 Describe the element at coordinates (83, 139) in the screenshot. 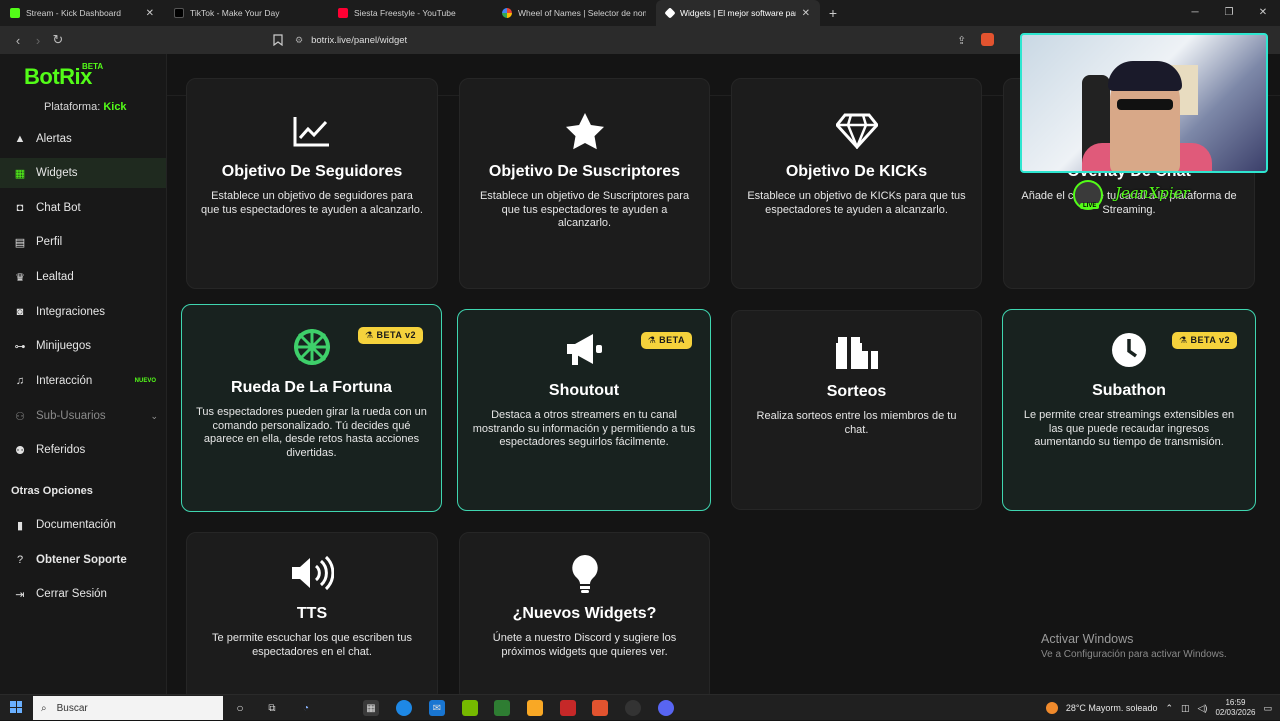

I see `sidebar-item-alertas: ▲ Alertas` at that location.